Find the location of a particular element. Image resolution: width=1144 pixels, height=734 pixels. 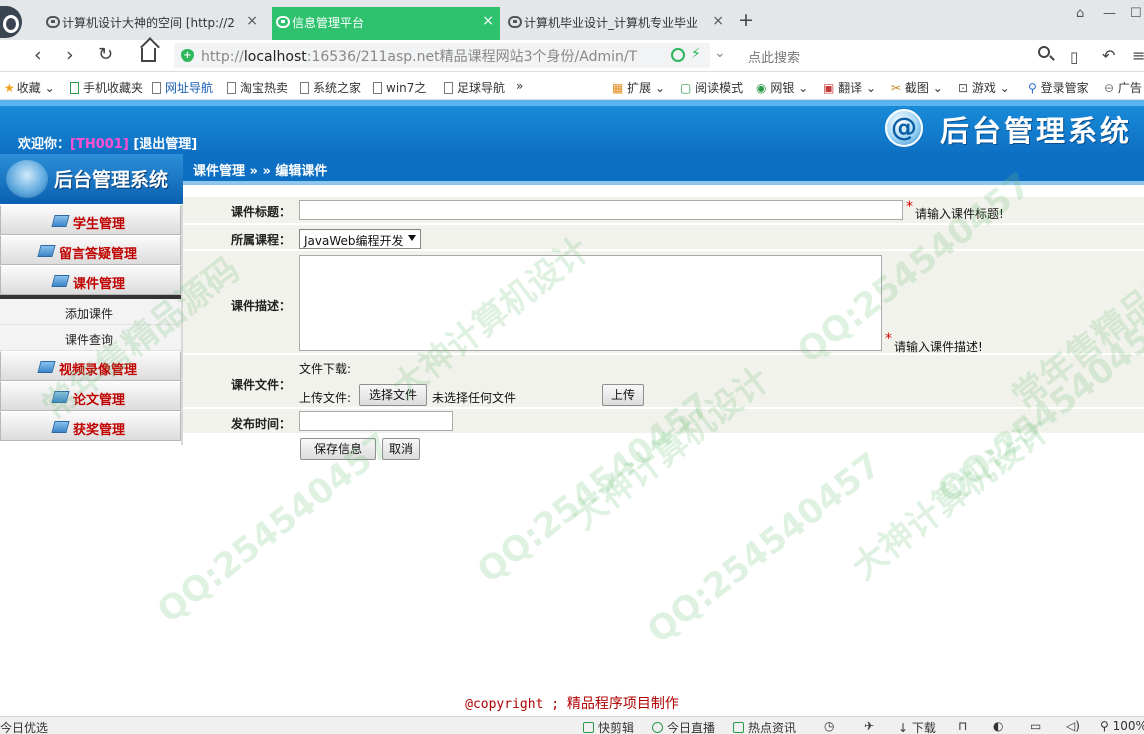

tab-active-platform: 信息管理平台 × is located at coordinates (386, 23).